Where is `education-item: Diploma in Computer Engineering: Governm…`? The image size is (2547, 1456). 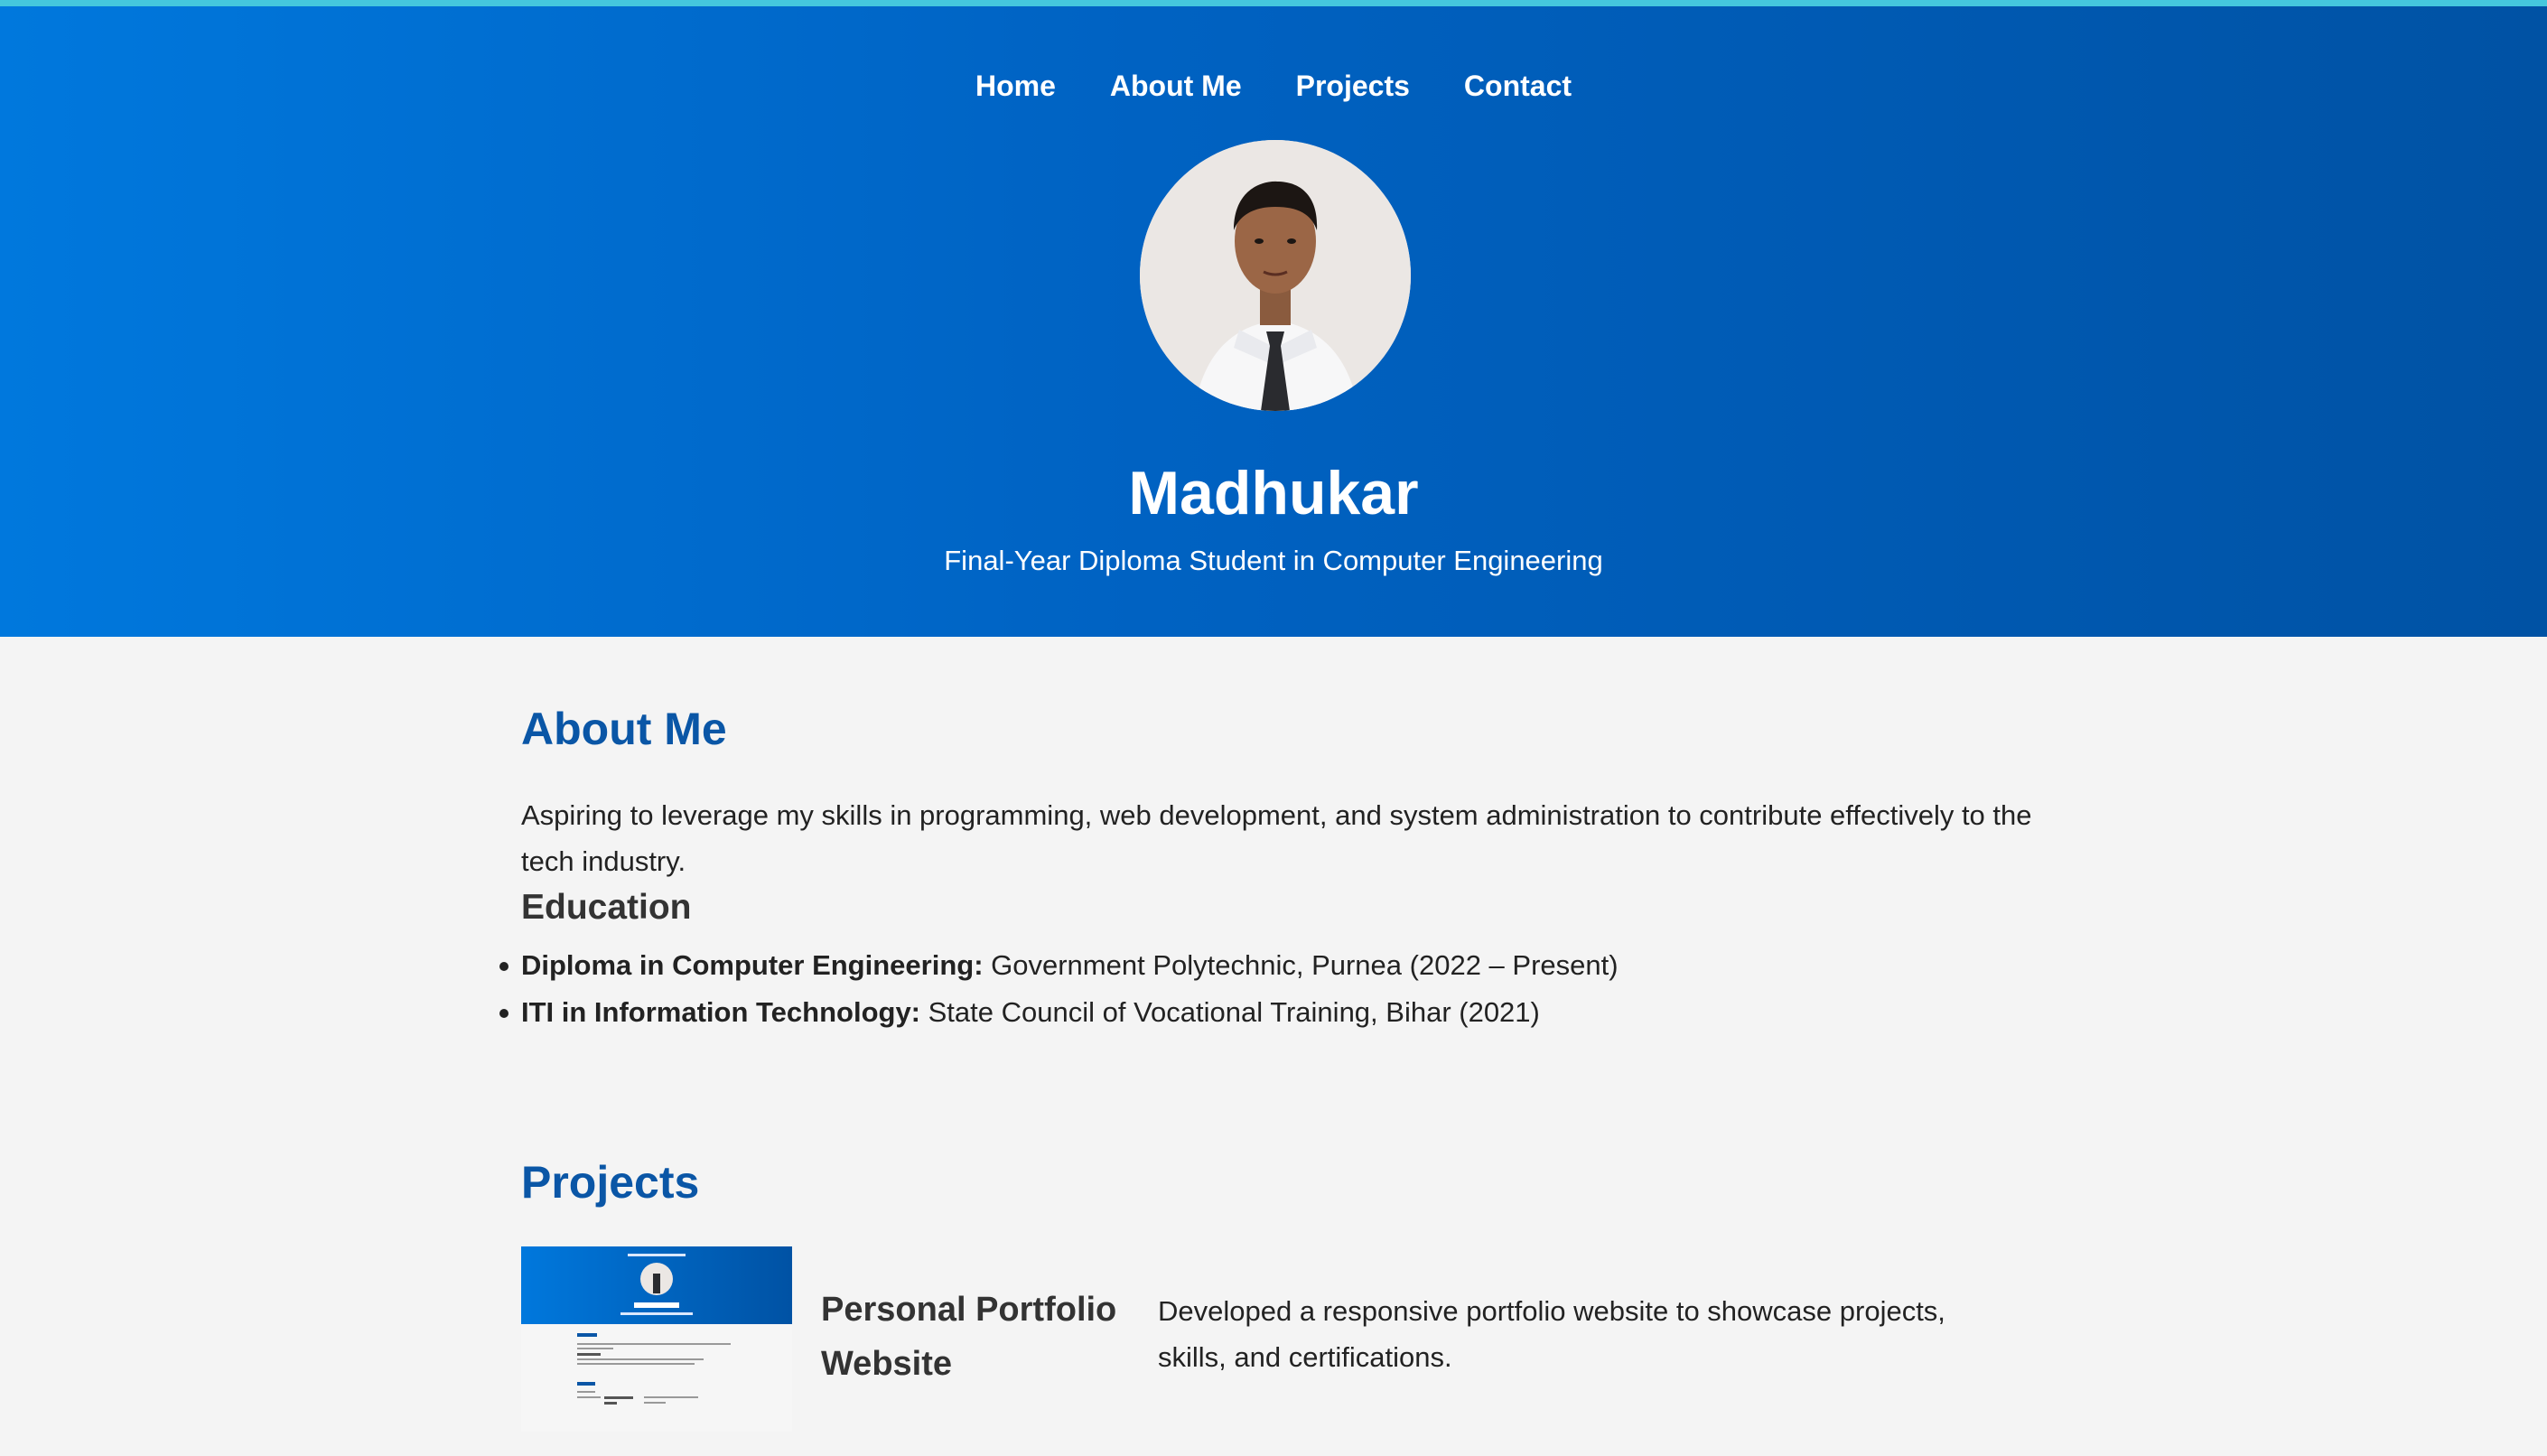
education-item: Diploma in Computer Engineering: Governm… is located at coordinates (1070, 966).